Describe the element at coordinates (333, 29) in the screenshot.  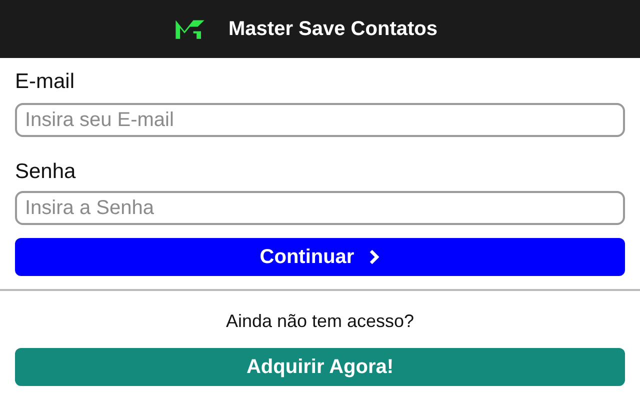
I see `app-title: Master Save Contatos` at that location.